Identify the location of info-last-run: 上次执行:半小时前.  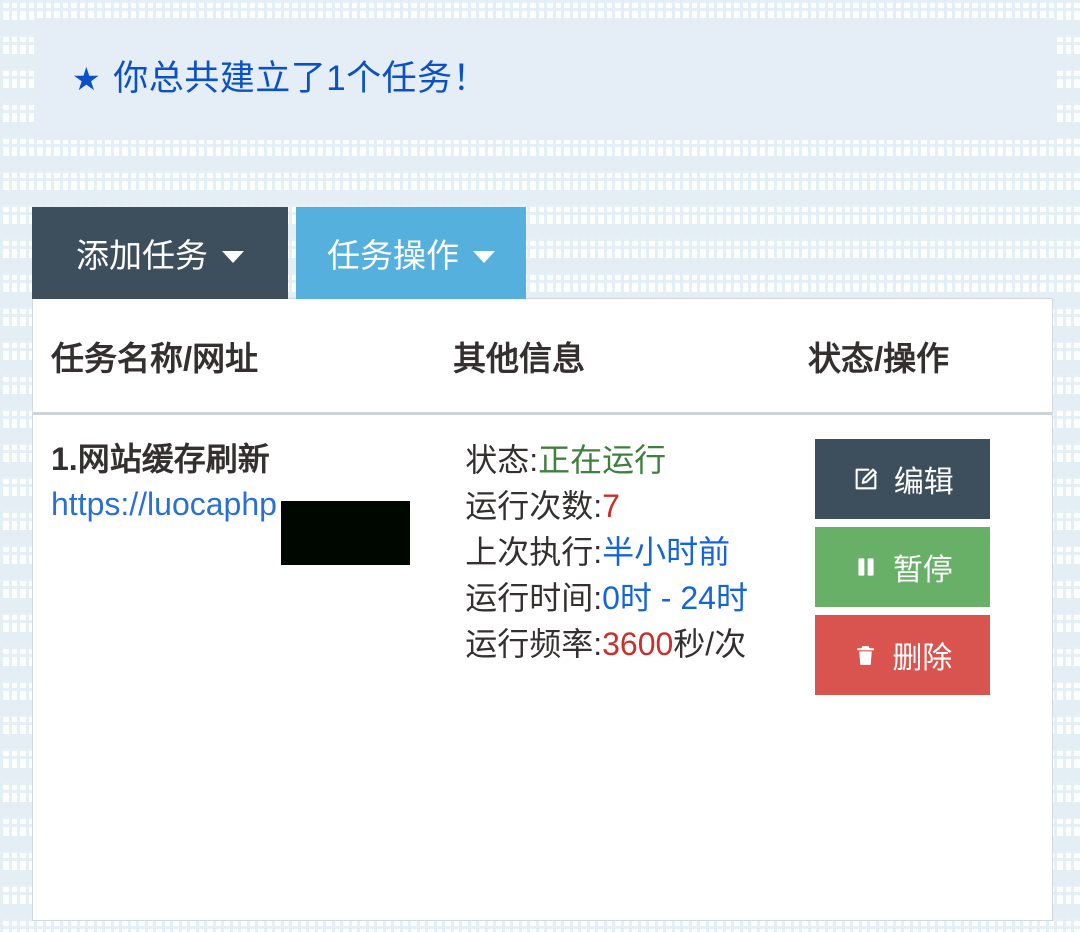
(640, 552).